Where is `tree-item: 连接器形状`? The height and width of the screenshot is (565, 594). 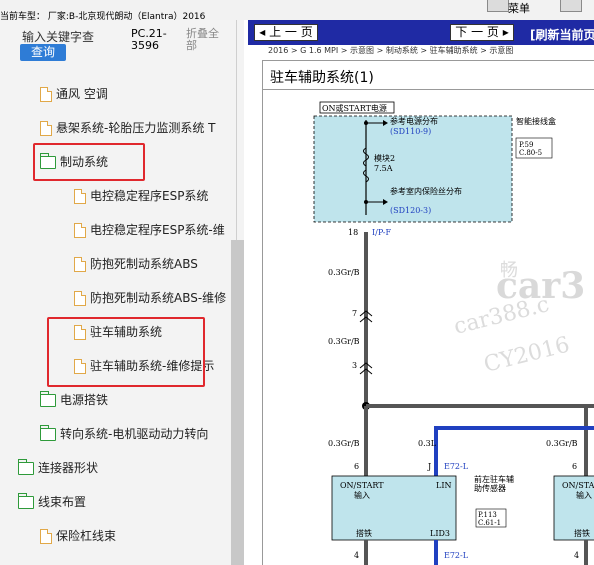 tree-item: 连接器形状 is located at coordinates (58, 468).